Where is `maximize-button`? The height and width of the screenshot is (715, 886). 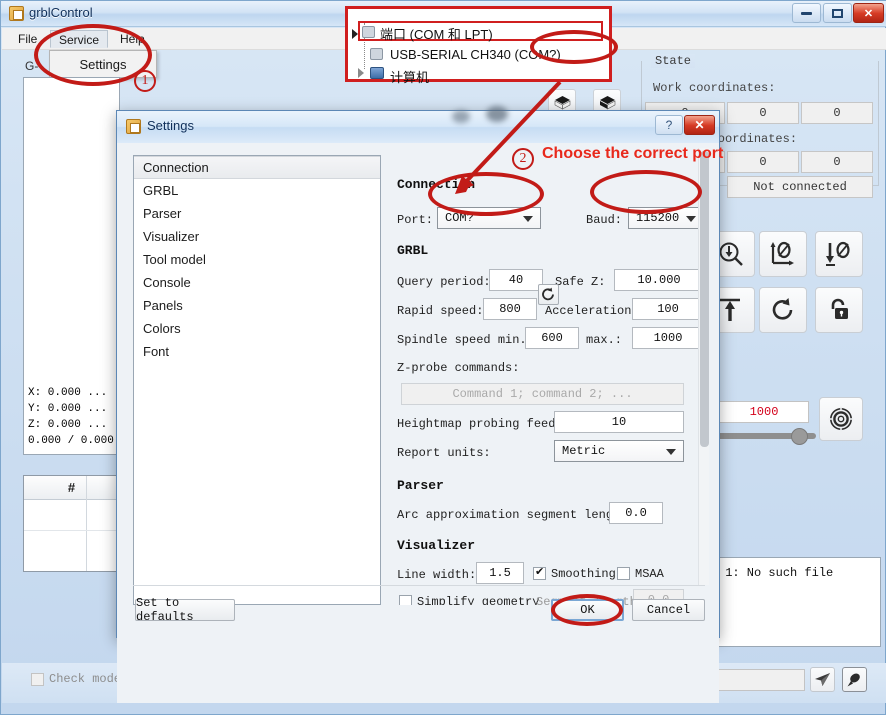 maximize-button is located at coordinates (837, 13).